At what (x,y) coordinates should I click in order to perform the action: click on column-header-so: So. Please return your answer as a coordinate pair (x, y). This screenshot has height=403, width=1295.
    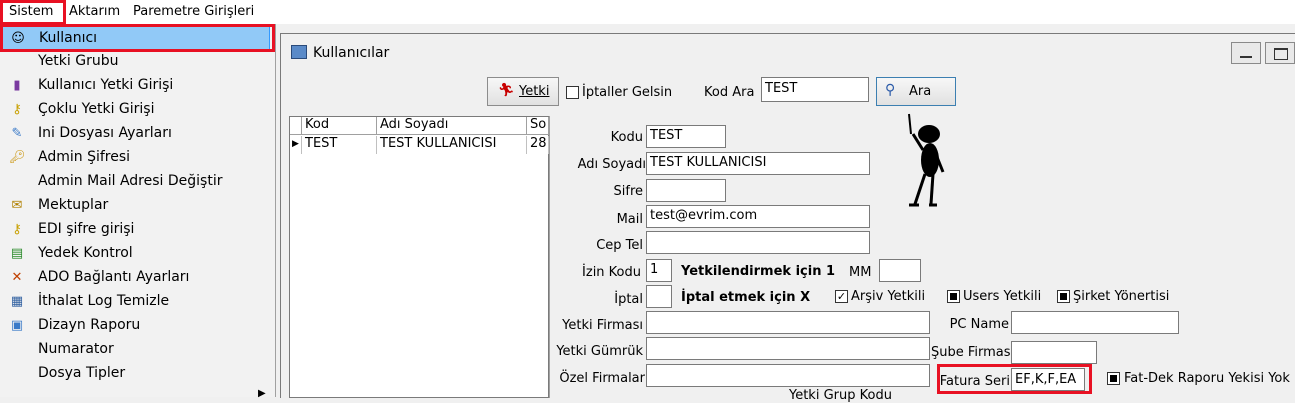
    Looking at the image, I should click on (538, 126).